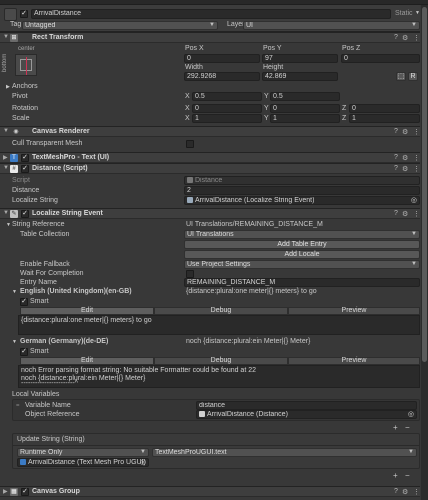  I want to click on localize-string-field: ArrivalDistance (Localize String Event) ◎, so click(302, 200).